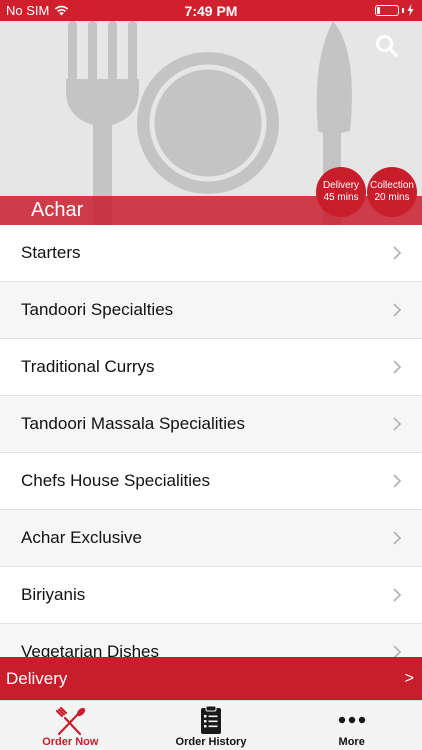  What do you see at coordinates (403, 10) in the screenshot?
I see `battery-tip` at bounding box center [403, 10].